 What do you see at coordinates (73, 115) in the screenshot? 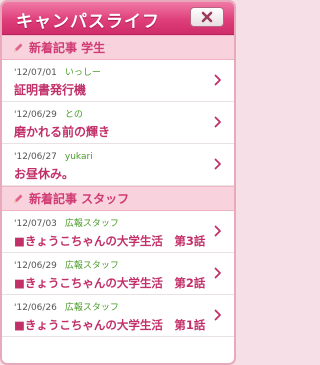
I see `item-author: との` at bounding box center [73, 115].